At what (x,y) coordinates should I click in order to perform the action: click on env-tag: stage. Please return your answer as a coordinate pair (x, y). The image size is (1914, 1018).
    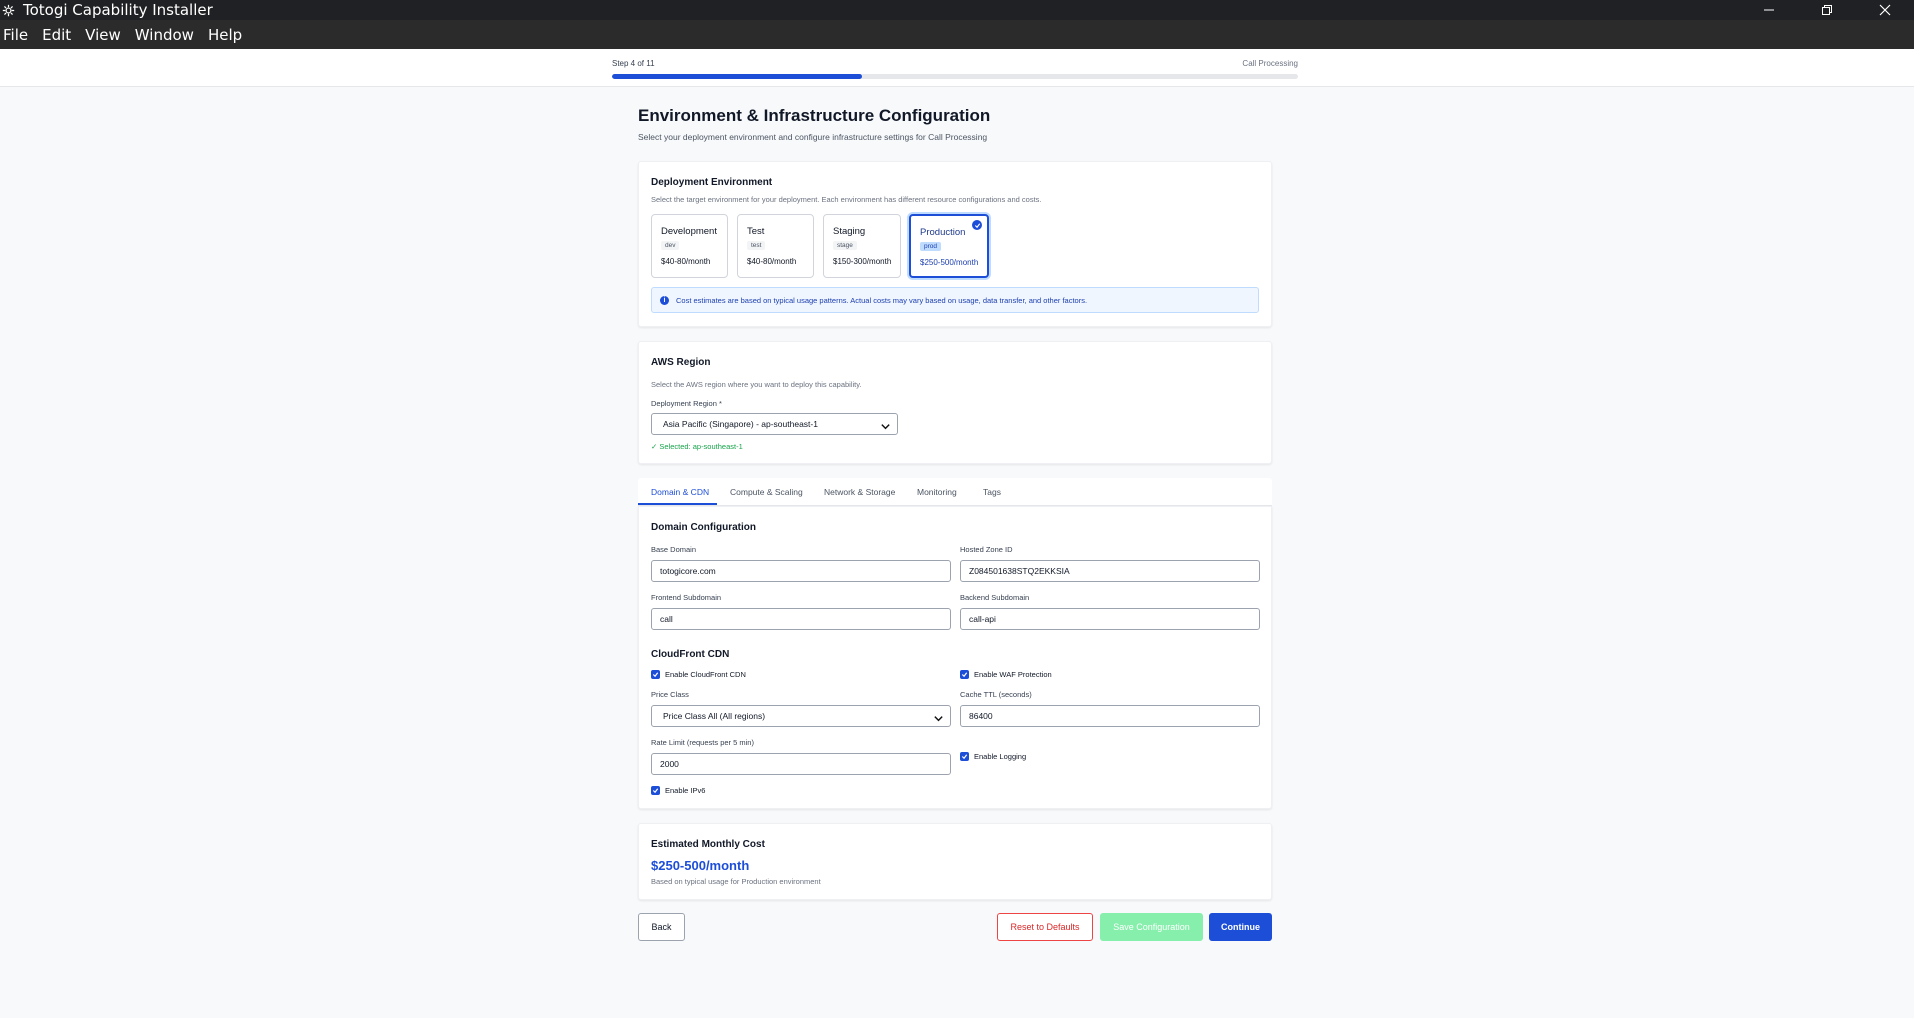
    Looking at the image, I should click on (845, 245).